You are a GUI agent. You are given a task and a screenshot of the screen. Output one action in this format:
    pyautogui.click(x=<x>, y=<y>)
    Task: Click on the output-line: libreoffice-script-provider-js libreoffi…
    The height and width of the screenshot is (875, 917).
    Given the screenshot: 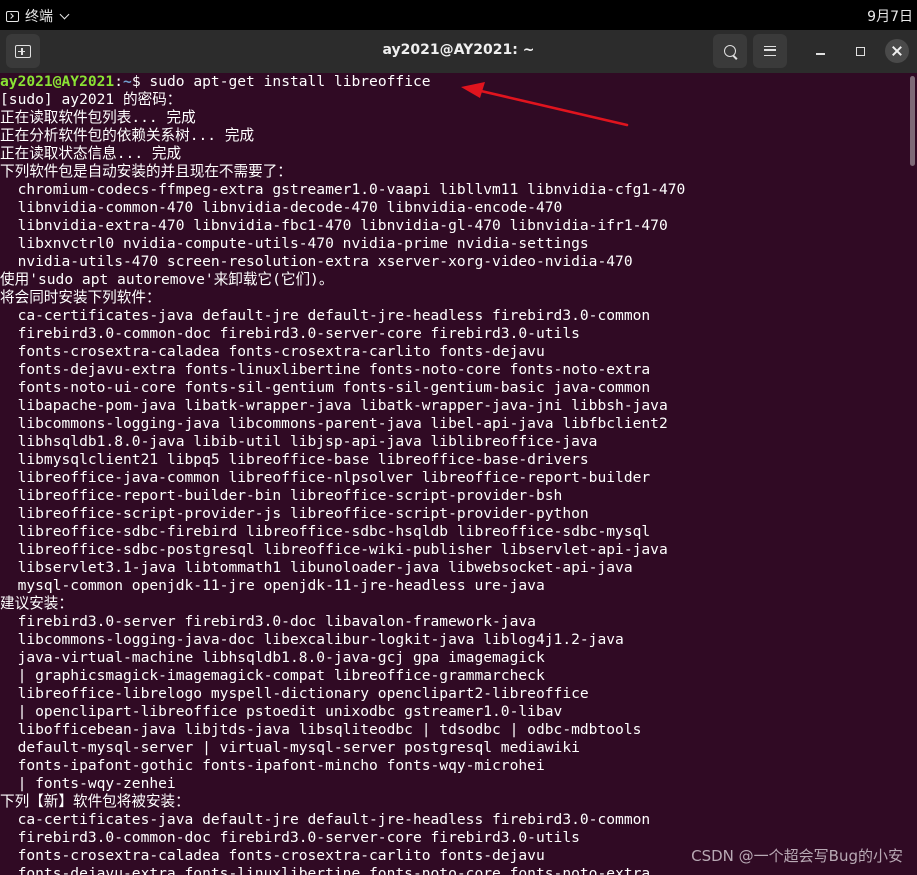 What is the action you would take?
    pyautogui.click(x=294, y=513)
    